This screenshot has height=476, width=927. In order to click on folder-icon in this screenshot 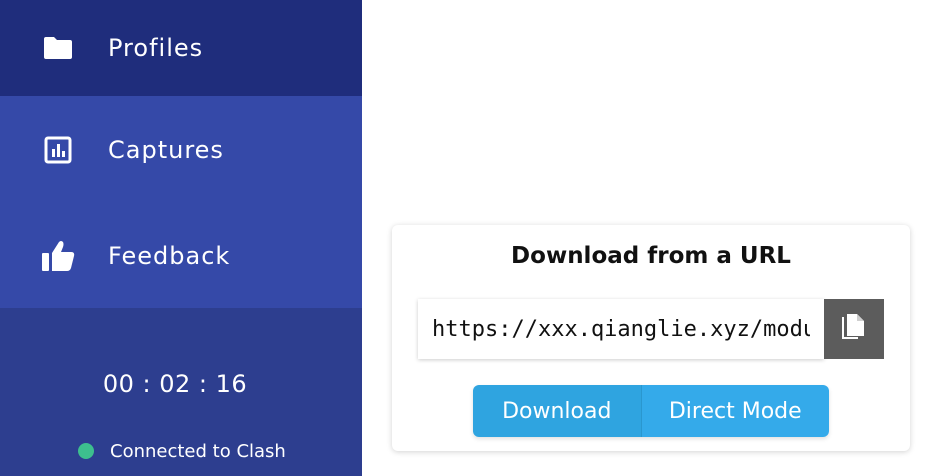, I will do `click(58, 48)`.